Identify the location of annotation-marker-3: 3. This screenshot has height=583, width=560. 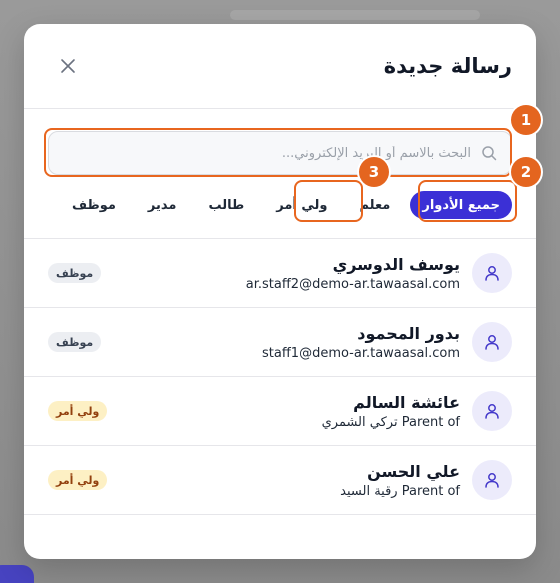
(374, 172).